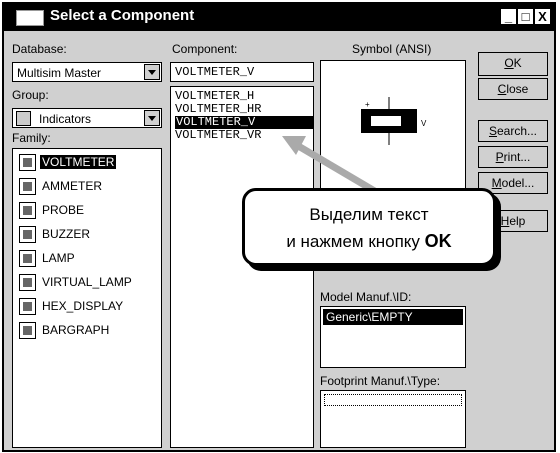 This screenshot has width=560, height=453. I want to click on title-bar: Select a Component _ □ X, so click(279, 17).